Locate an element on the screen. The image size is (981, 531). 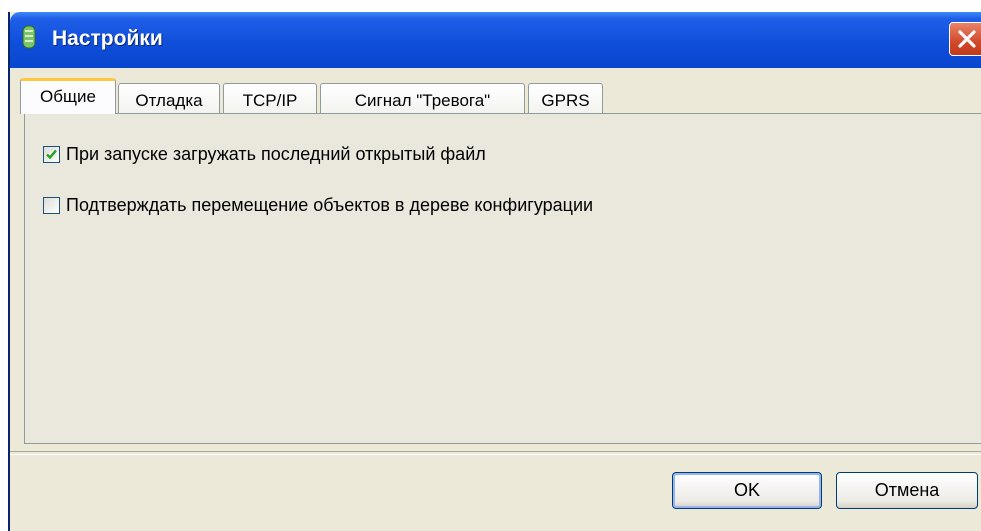
tab-alarm-signal: Сигнал "Тревога" is located at coordinates (422, 98).